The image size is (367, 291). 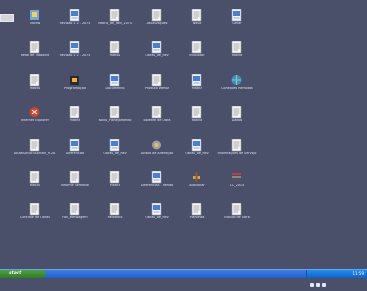 I want to click on desktop-edge-tab, so click(x=7, y=18).